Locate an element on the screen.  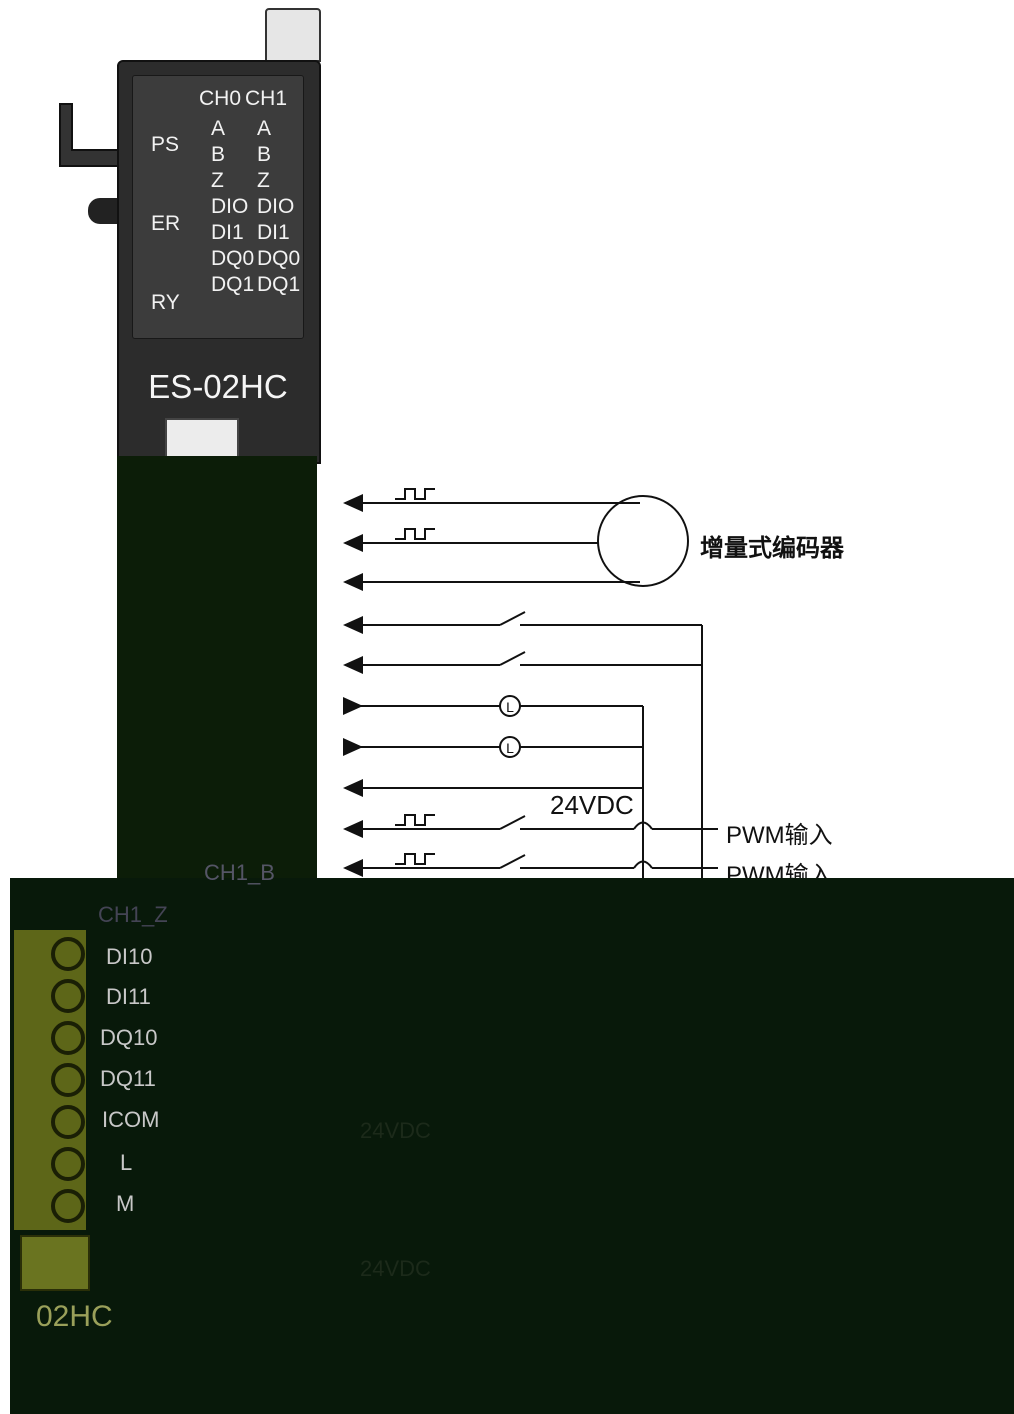
terminal-label-ch1-z: CH1_Z is located at coordinates (133, 914).